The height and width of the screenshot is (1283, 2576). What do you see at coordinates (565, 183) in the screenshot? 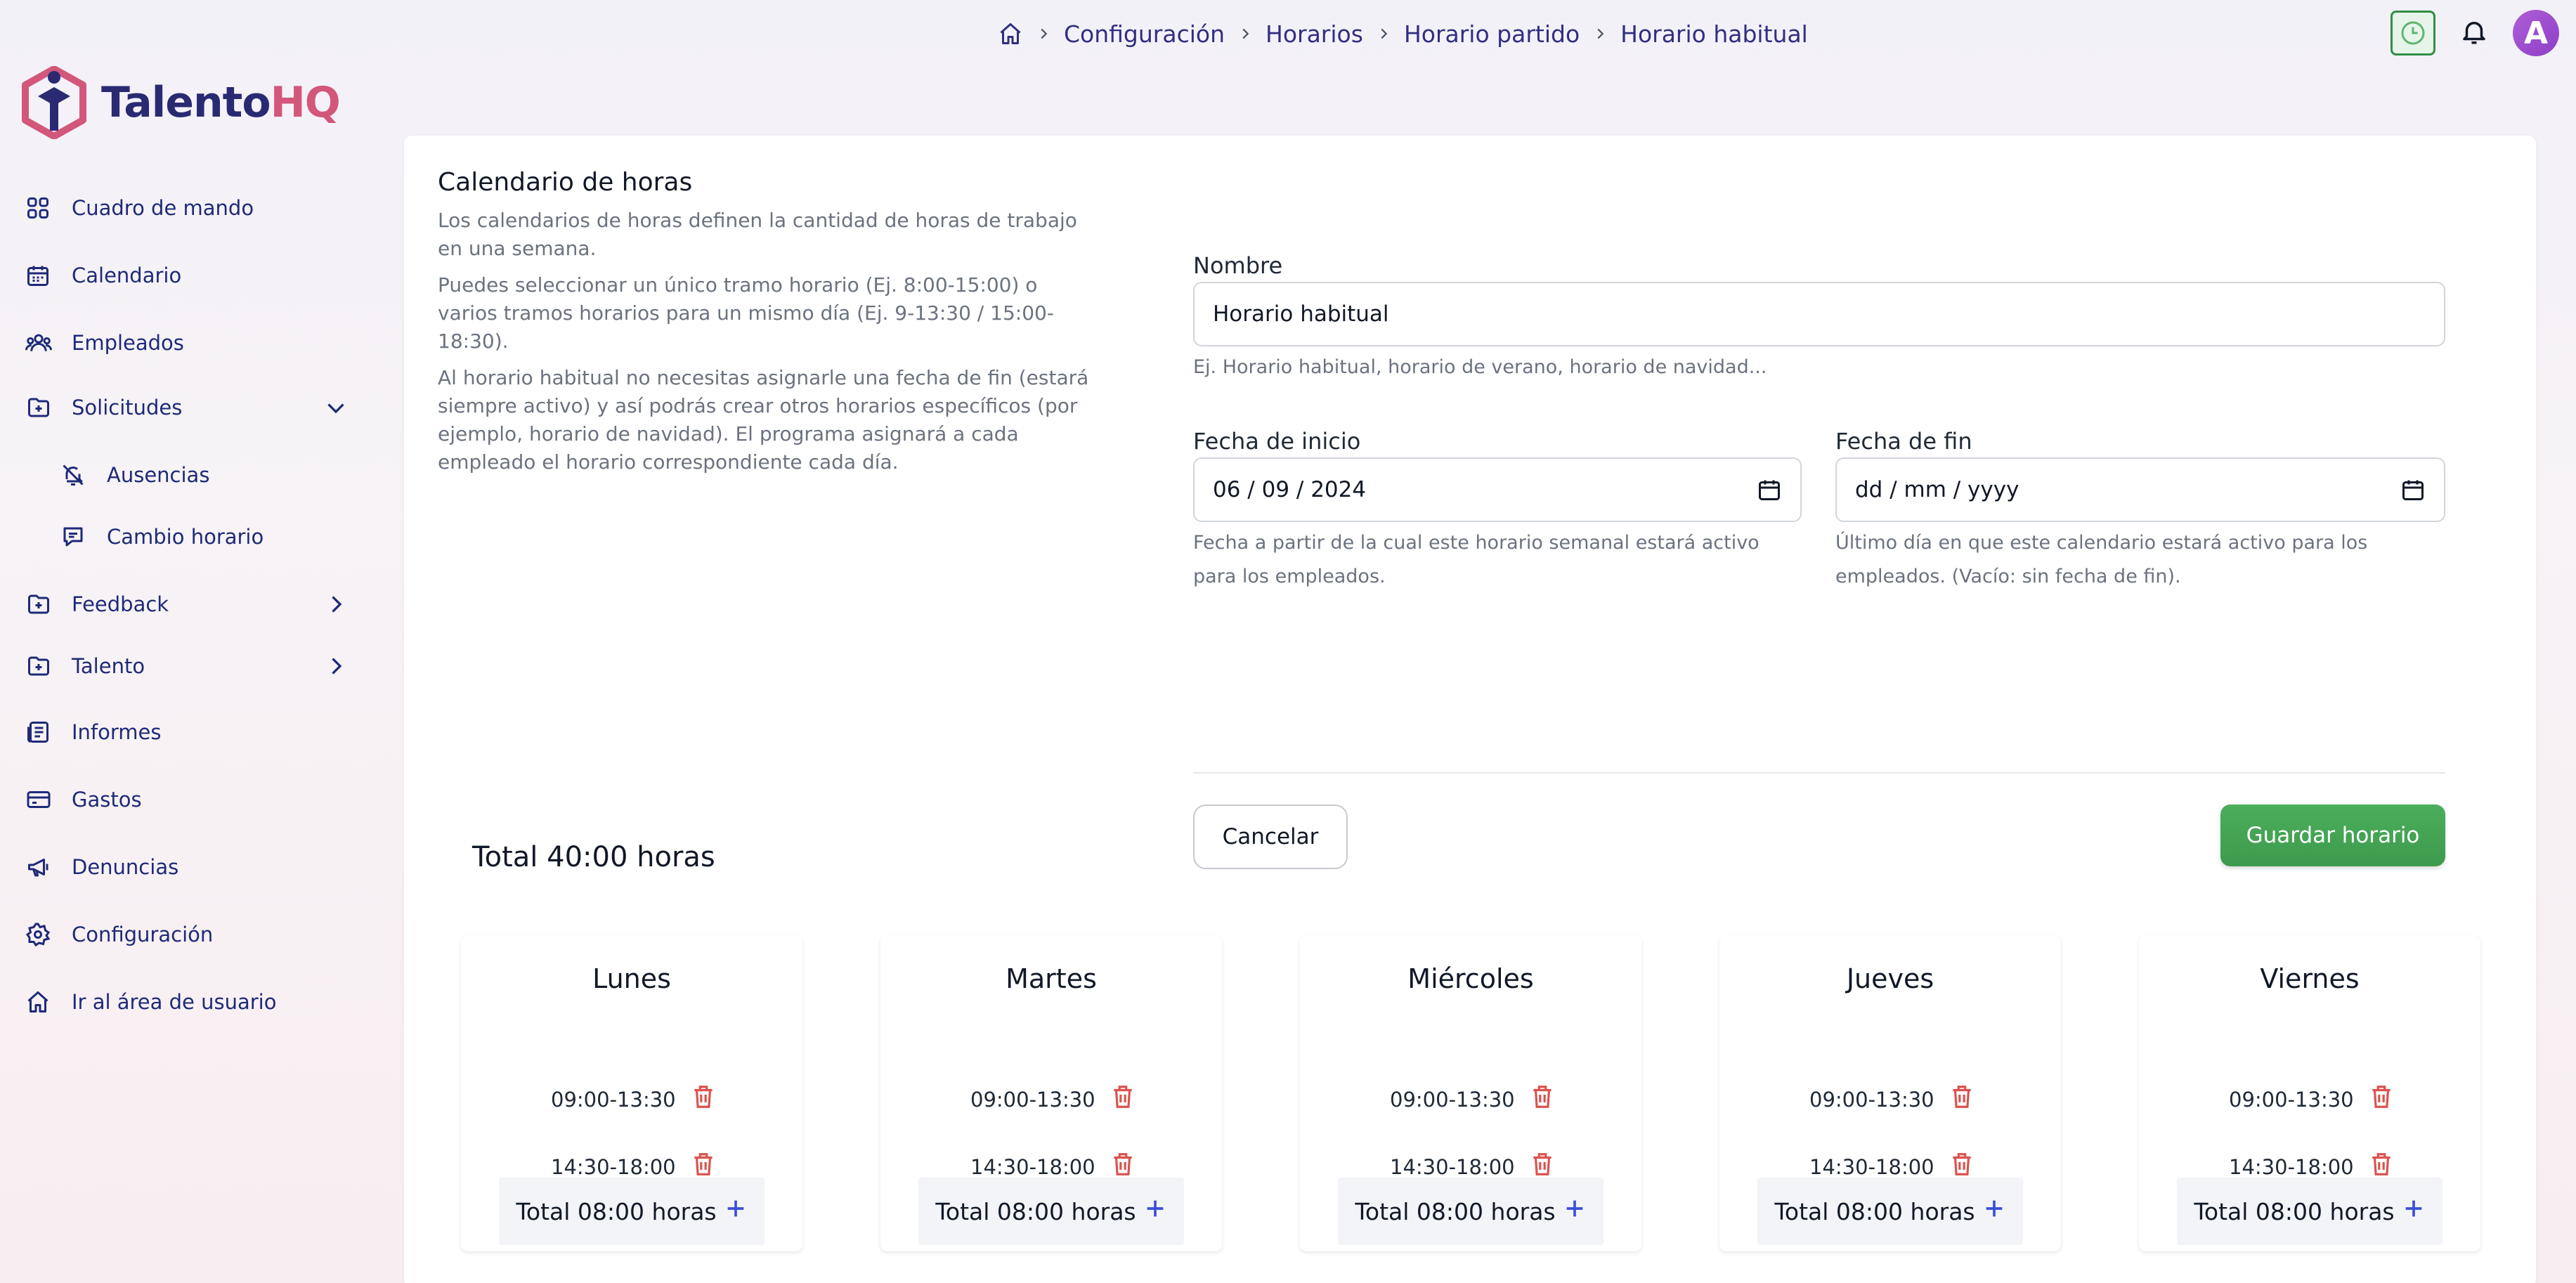
I see `section-title: Calendario de horas` at bounding box center [565, 183].